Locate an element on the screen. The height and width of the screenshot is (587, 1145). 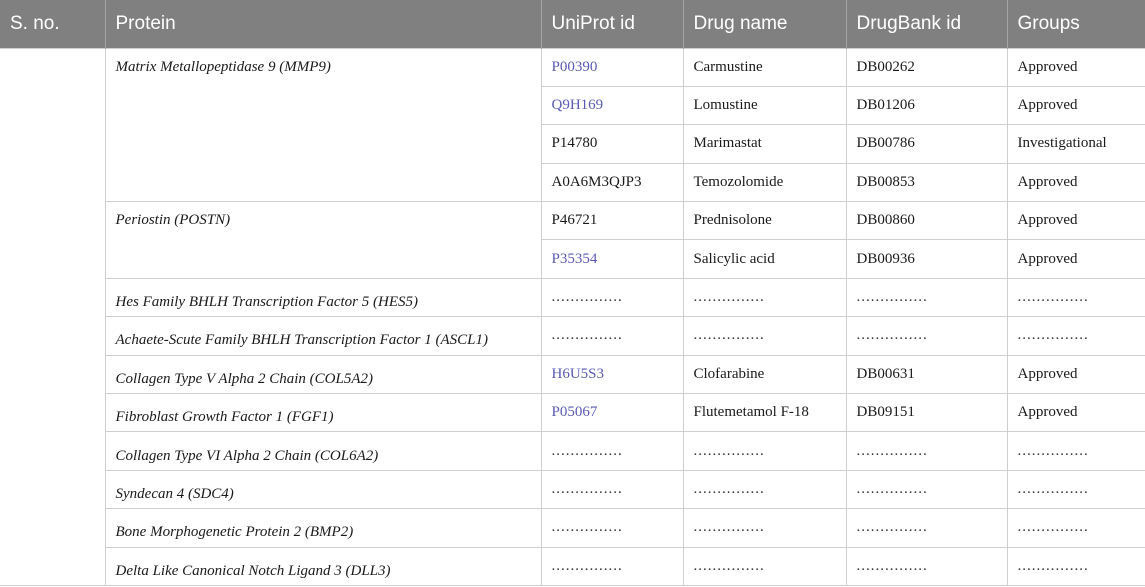
drugbank-id-cell: DB00853 is located at coordinates (926, 182).